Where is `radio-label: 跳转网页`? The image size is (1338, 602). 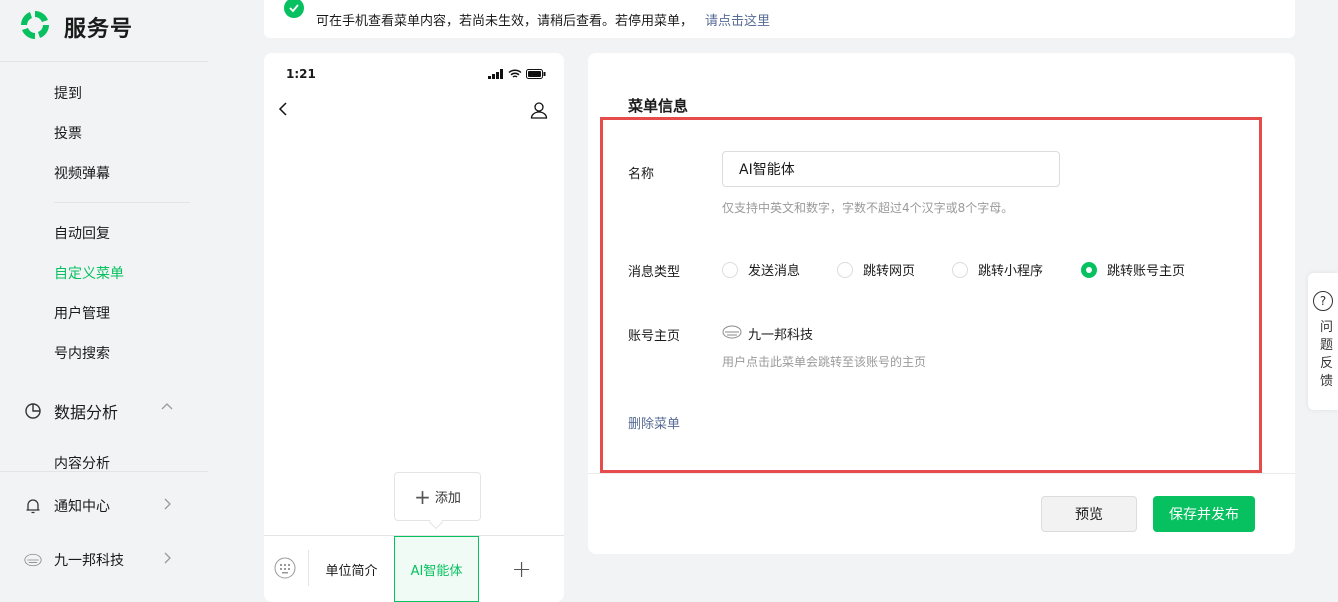 radio-label: 跳转网页 is located at coordinates (889, 271).